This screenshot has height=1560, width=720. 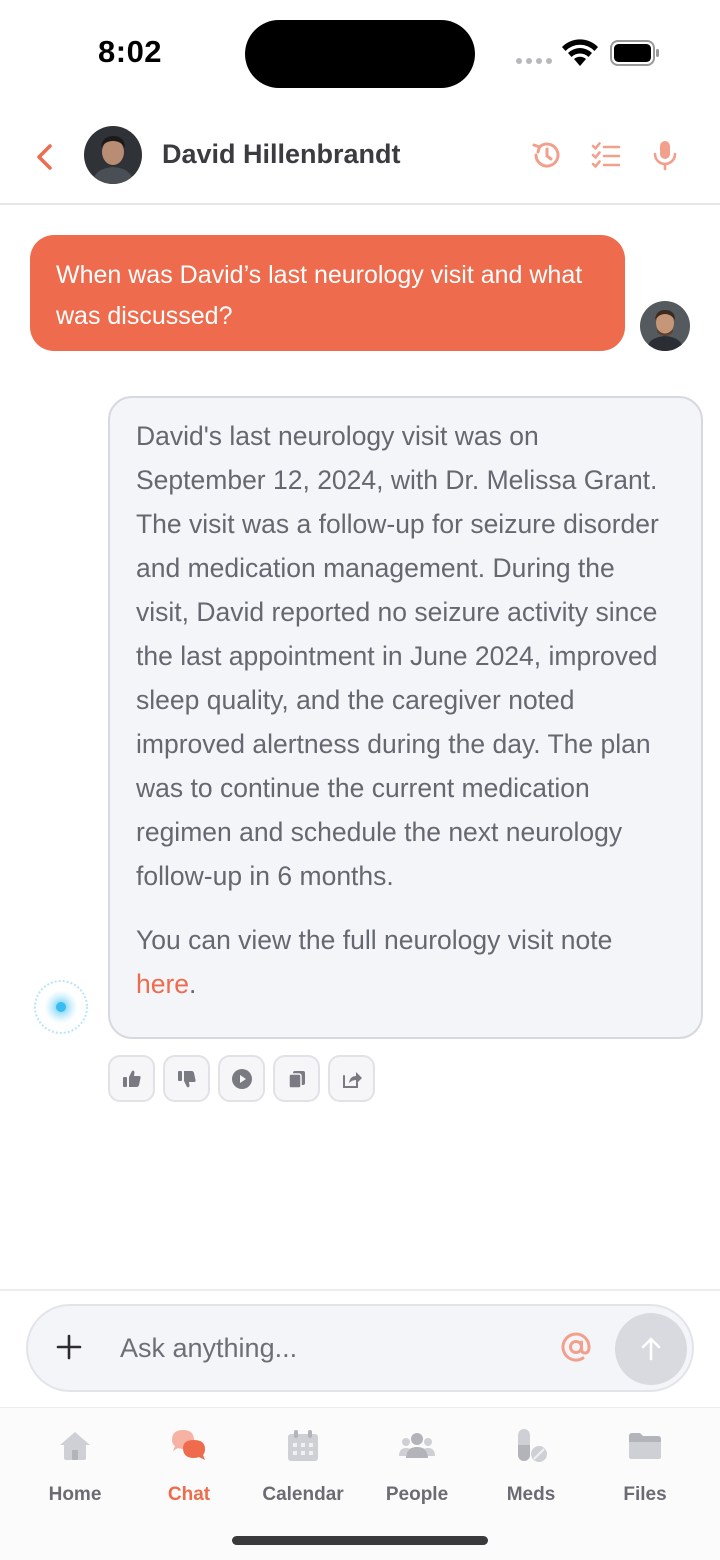 I want to click on home-icon, so click(x=75, y=1446).